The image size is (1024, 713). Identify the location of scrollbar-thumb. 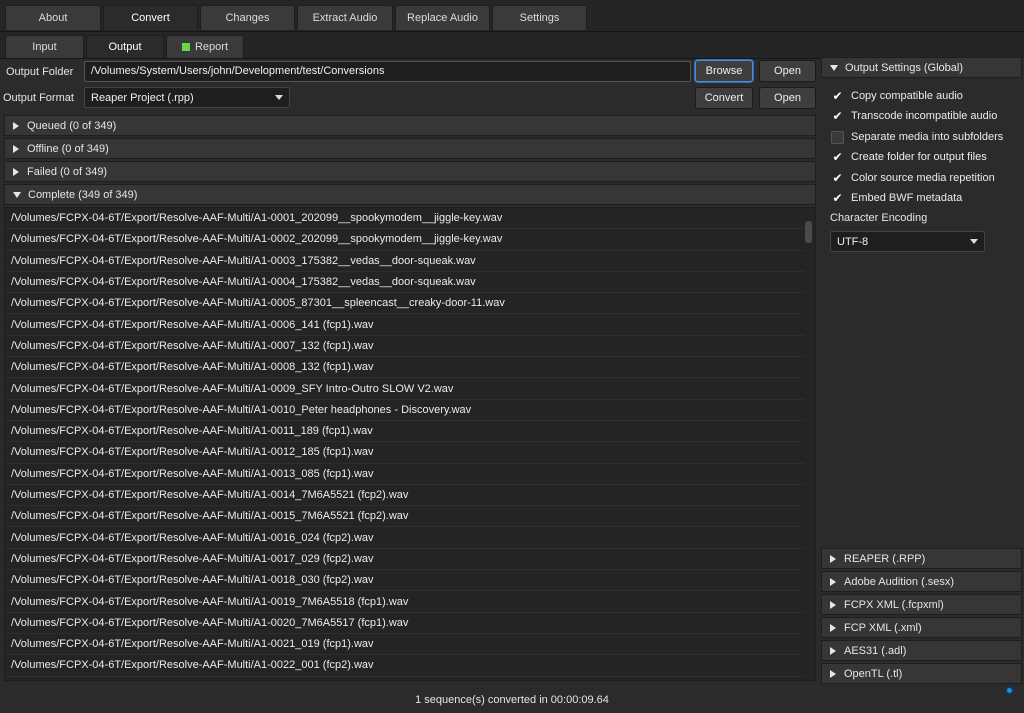
(808, 232).